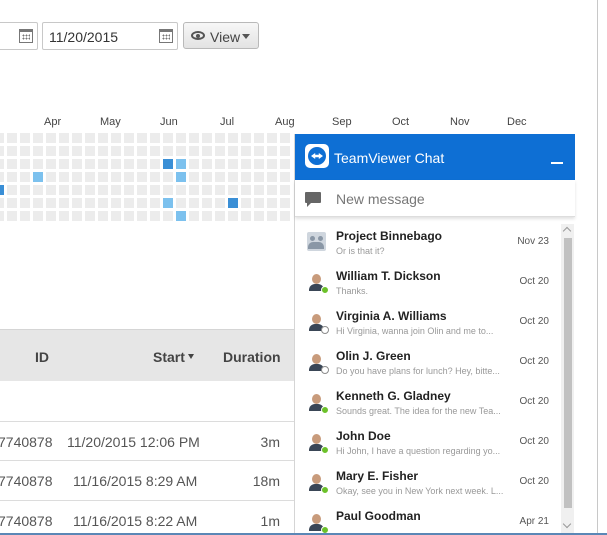 This screenshot has height=535, width=607. Describe the element at coordinates (252, 357) in the screenshot. I see `column-header-duration: Duration` at that location.